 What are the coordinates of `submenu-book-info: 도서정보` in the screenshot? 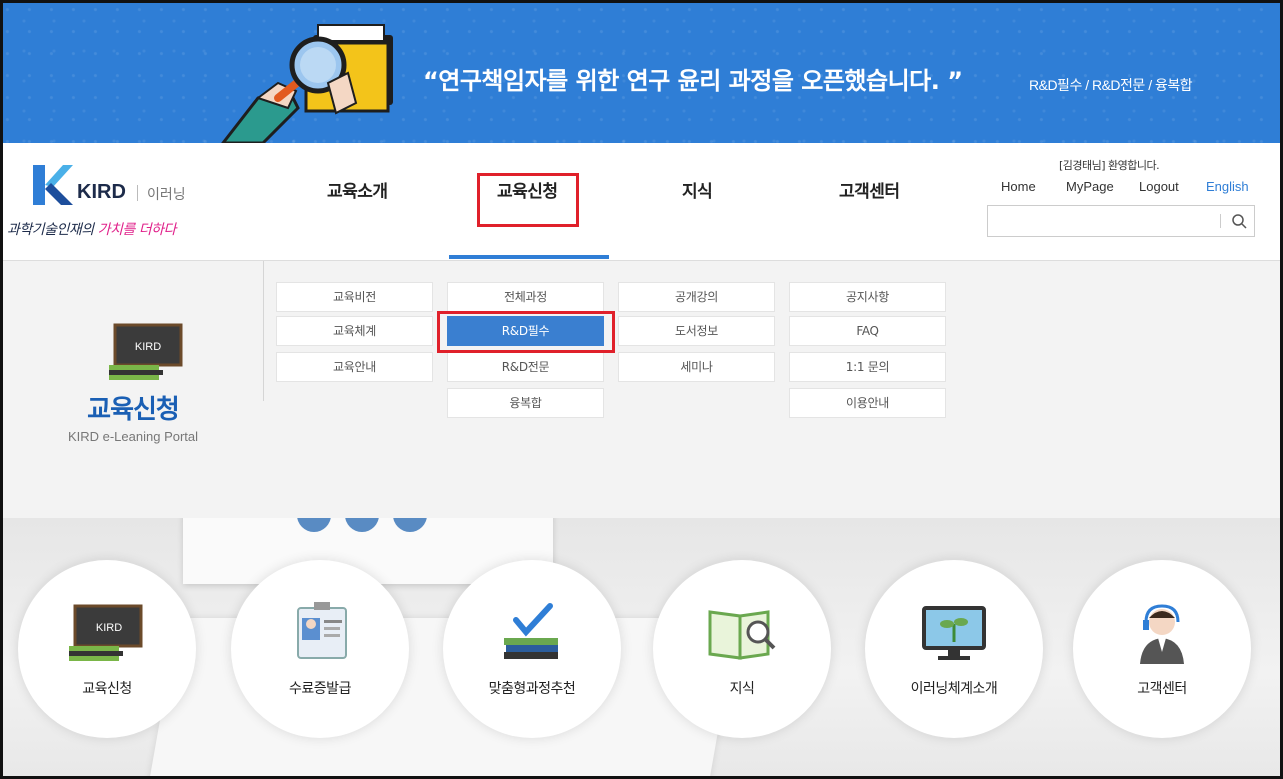 It's located at (696, 331).